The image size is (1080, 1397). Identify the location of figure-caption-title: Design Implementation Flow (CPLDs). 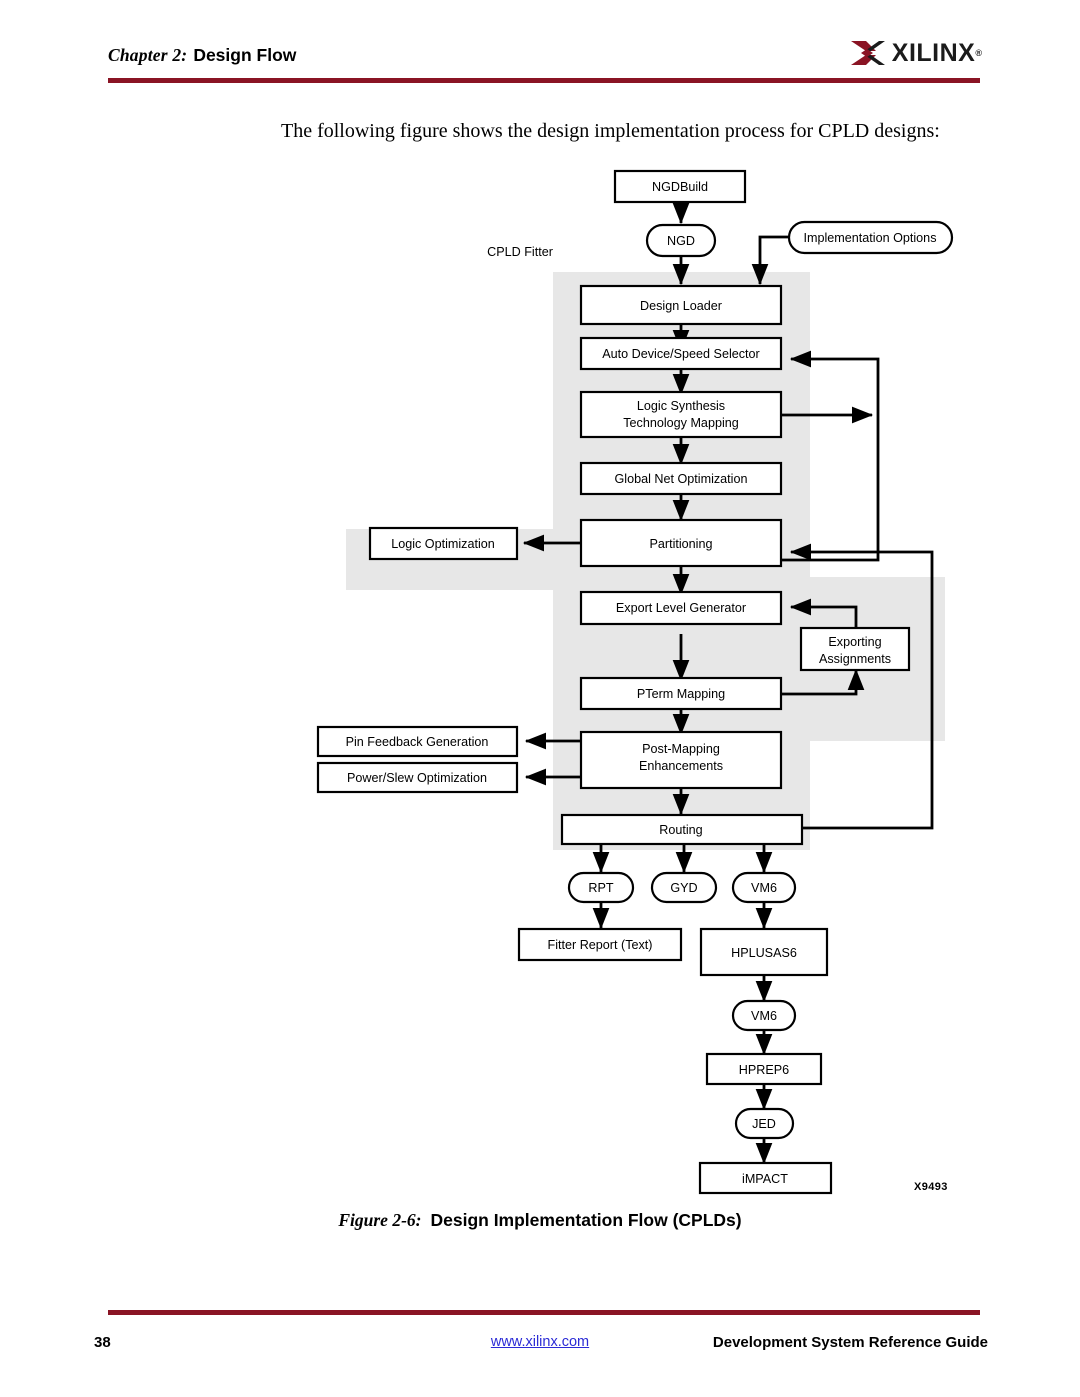
(586, 1220).